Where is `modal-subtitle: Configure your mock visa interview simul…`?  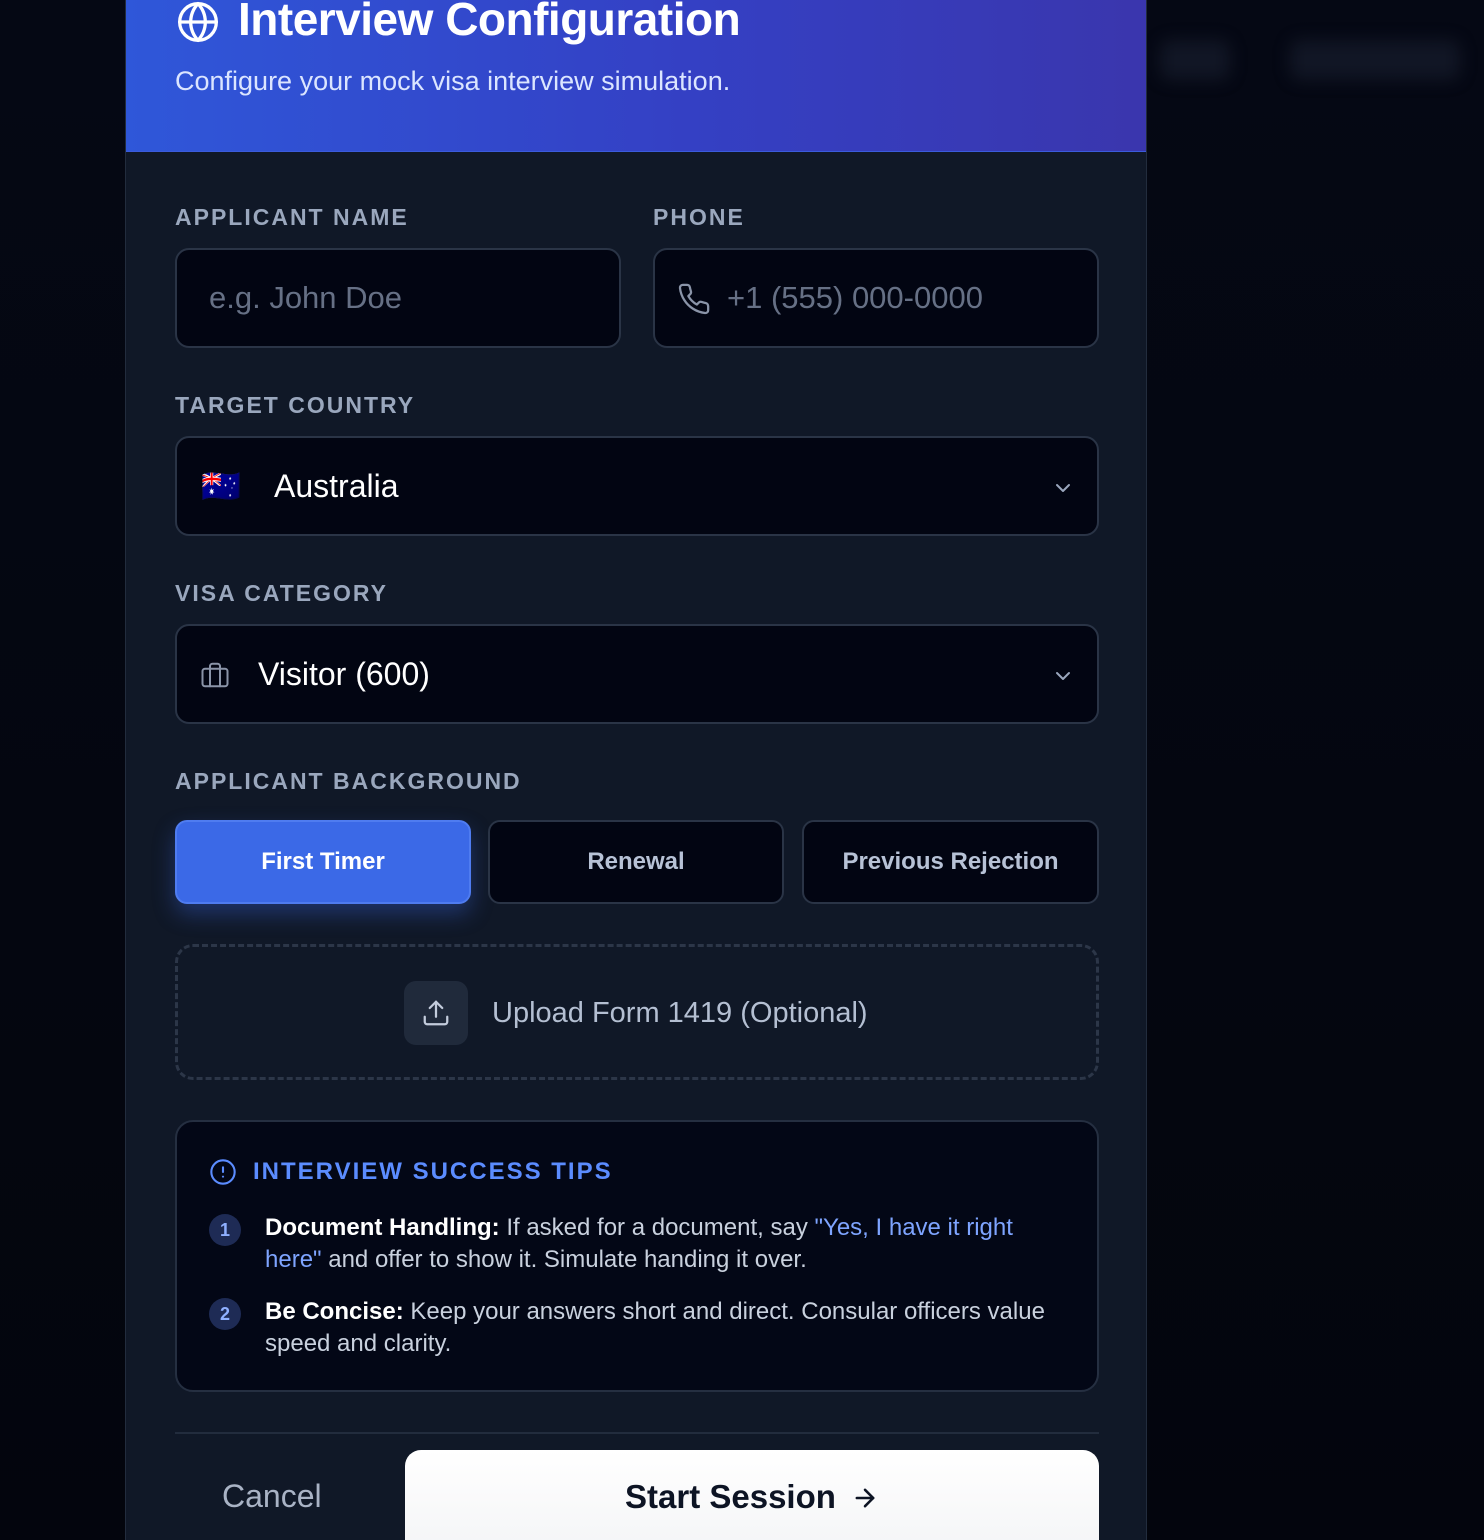 modal-subtitle: Configure your mock visa interview simul… is located at coordinates (453, 81).